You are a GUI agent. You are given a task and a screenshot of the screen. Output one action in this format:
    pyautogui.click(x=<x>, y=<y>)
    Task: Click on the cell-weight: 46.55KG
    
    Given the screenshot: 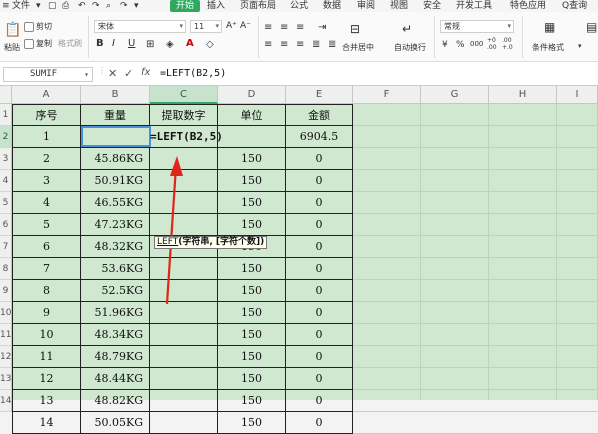 What is the action you would take?
    pyautogui.click(x=115, y=203)
    